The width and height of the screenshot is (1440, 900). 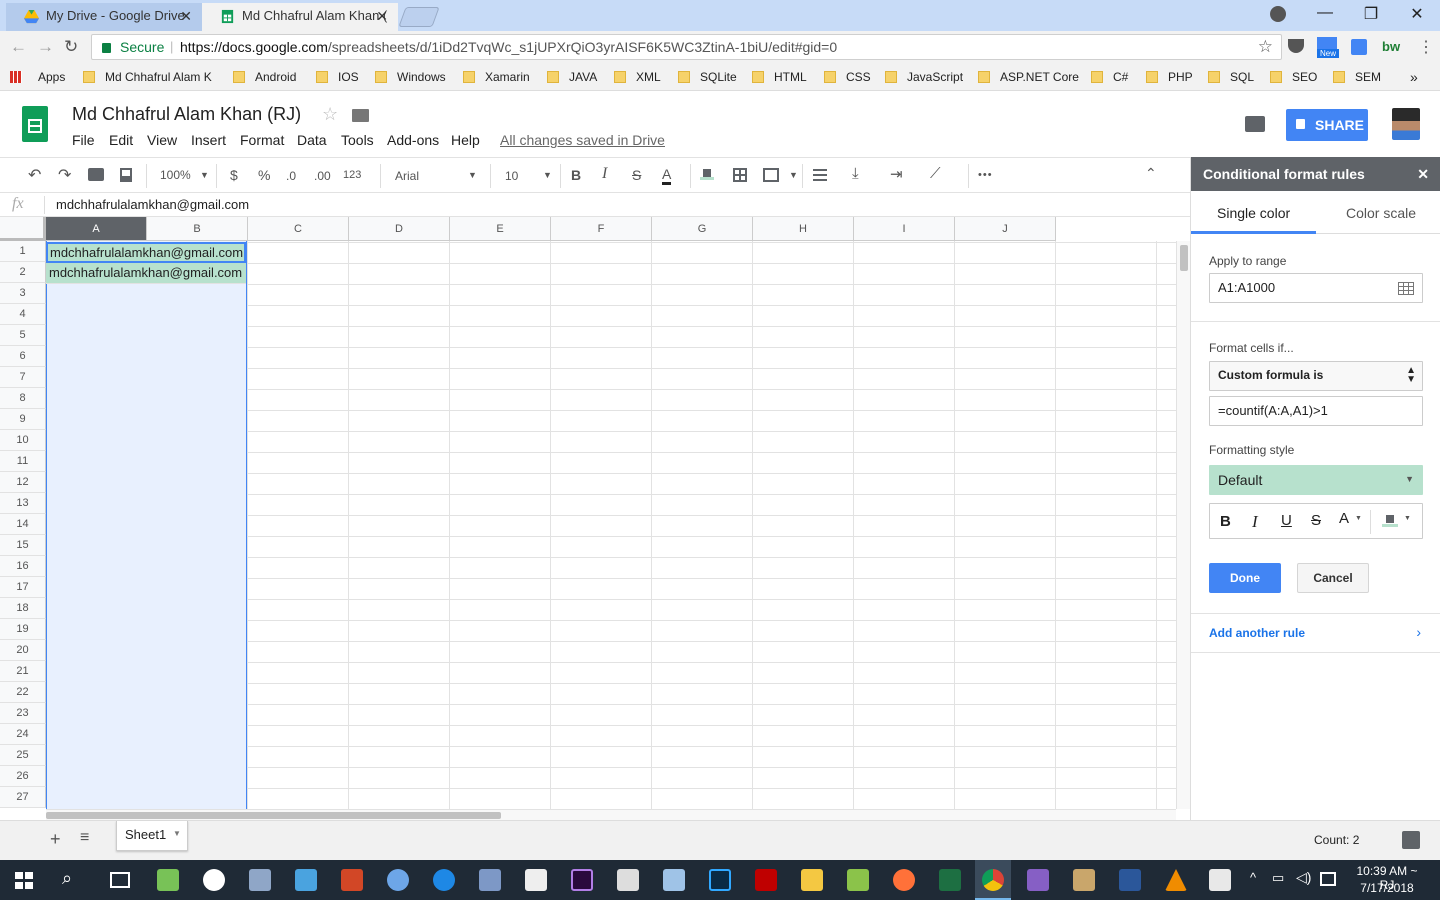 What do you see at coordinates (35, 124) in the screenshot?
I see `sheets-logo-icon` at bounding box center [35, 124].